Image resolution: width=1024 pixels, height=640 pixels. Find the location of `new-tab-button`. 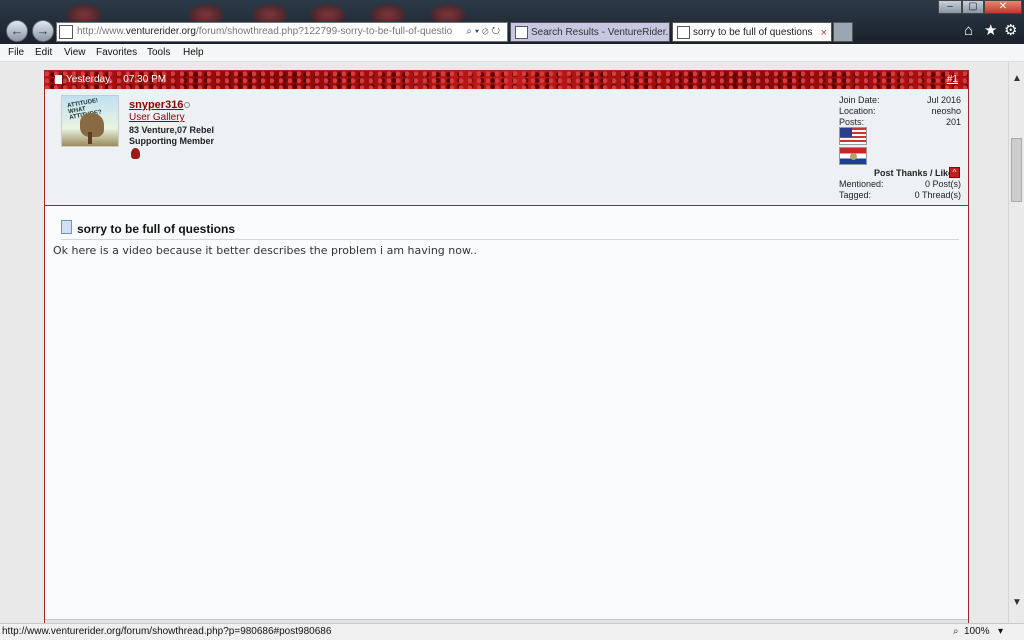

new-tab-button is located at coordinates (843, 32).